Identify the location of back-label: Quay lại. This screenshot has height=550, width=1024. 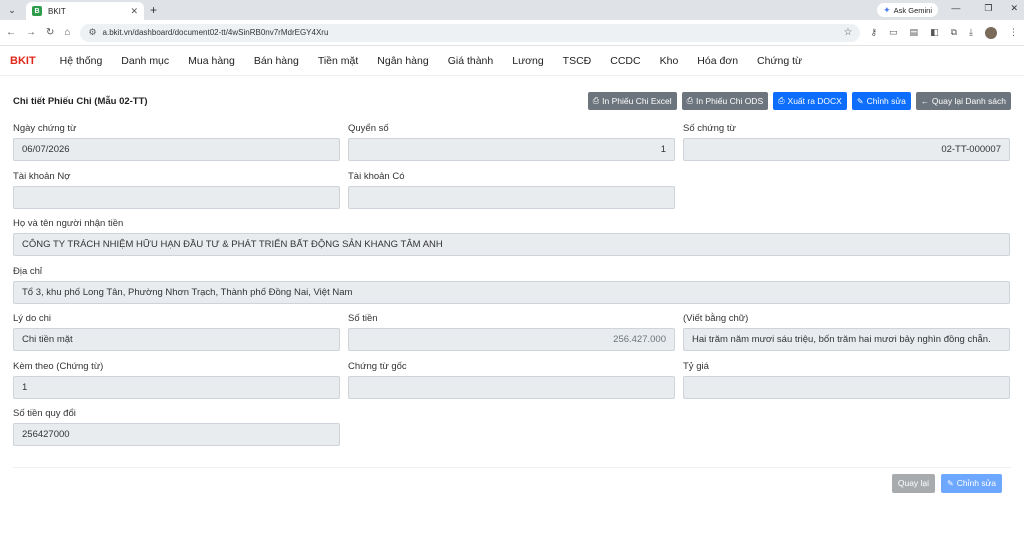
(913, 483).